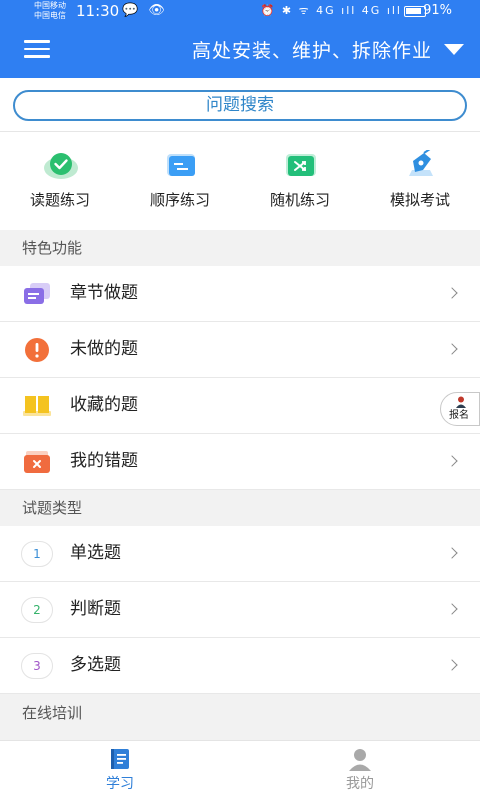 The width and height of the screenshot is (480, 800). Describe the element at coordinates (104, 405) in the screenshot. I see `list-item-label: 收藏的题` at that location.